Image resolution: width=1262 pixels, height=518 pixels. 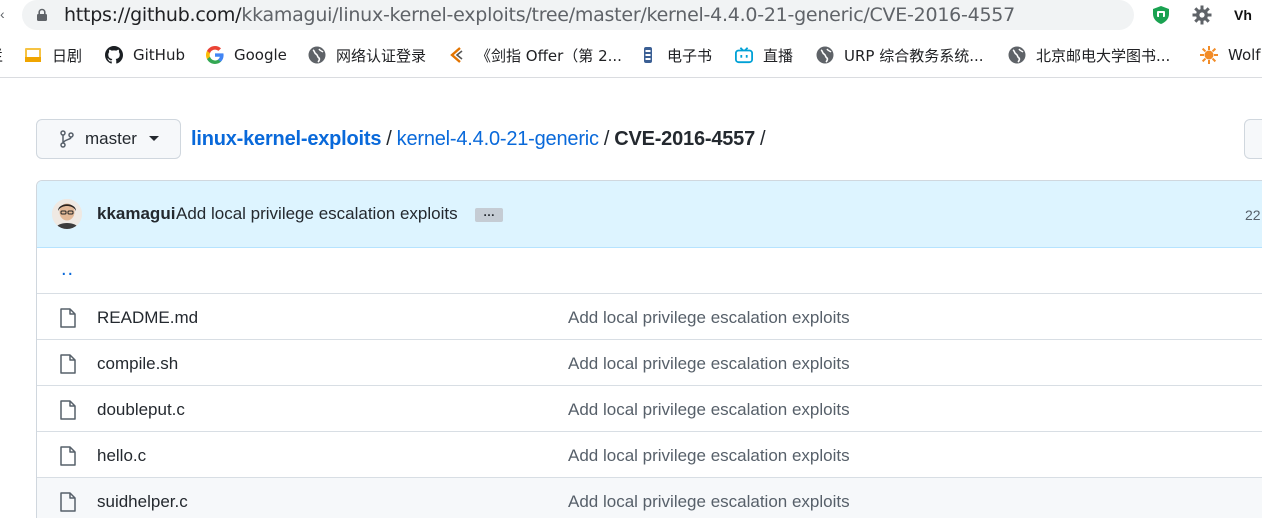 I want to click on bookmark-wolf: Wolf, so click(x=1230, y=55).